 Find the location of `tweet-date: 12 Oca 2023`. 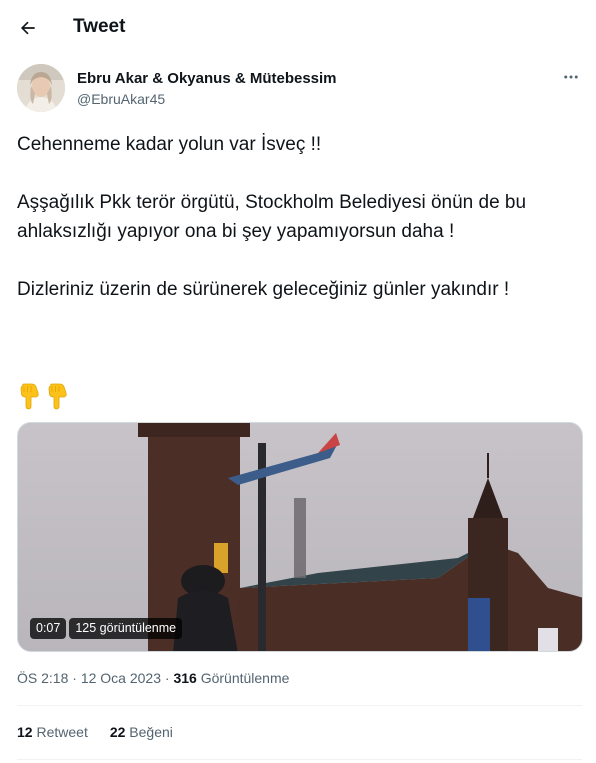

tweet-date: 12 Oca 2023 is located at coordinates (121, 678).